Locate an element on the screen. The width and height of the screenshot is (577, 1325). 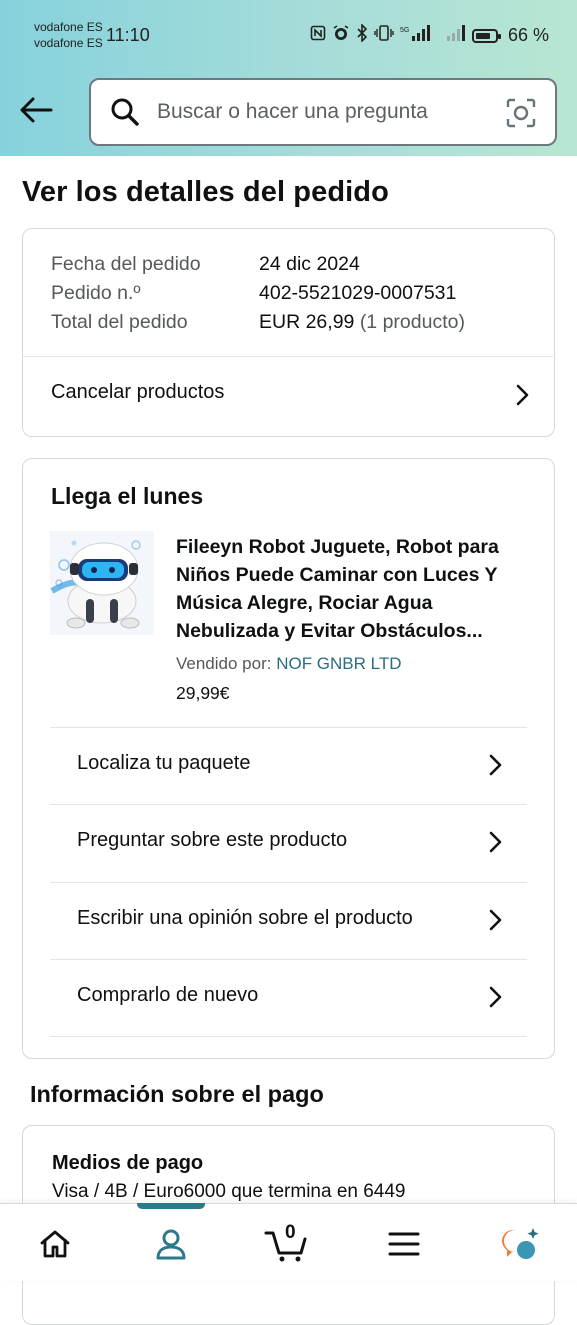
nav-rufus is located at coordinates (520, 1244).